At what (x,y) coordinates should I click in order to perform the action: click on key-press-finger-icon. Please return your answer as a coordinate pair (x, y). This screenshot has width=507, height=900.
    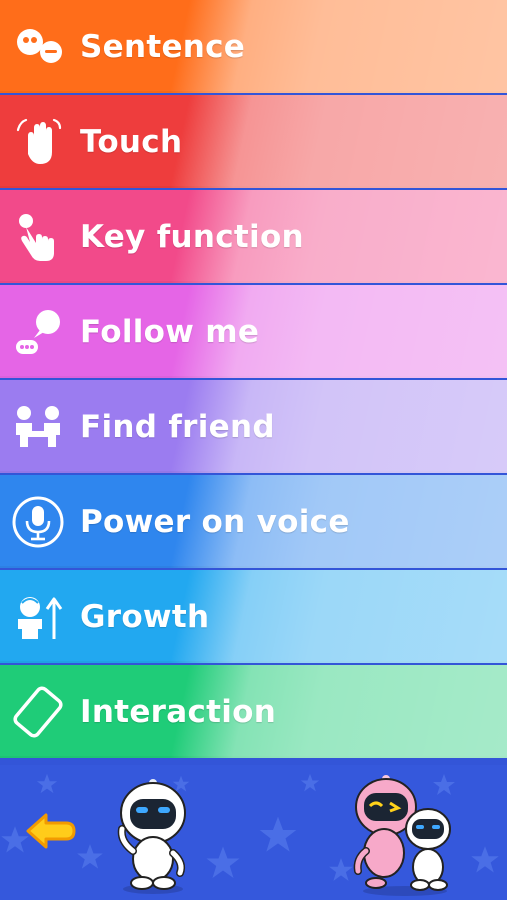
    Looking at the image, I should click on (38, 237).